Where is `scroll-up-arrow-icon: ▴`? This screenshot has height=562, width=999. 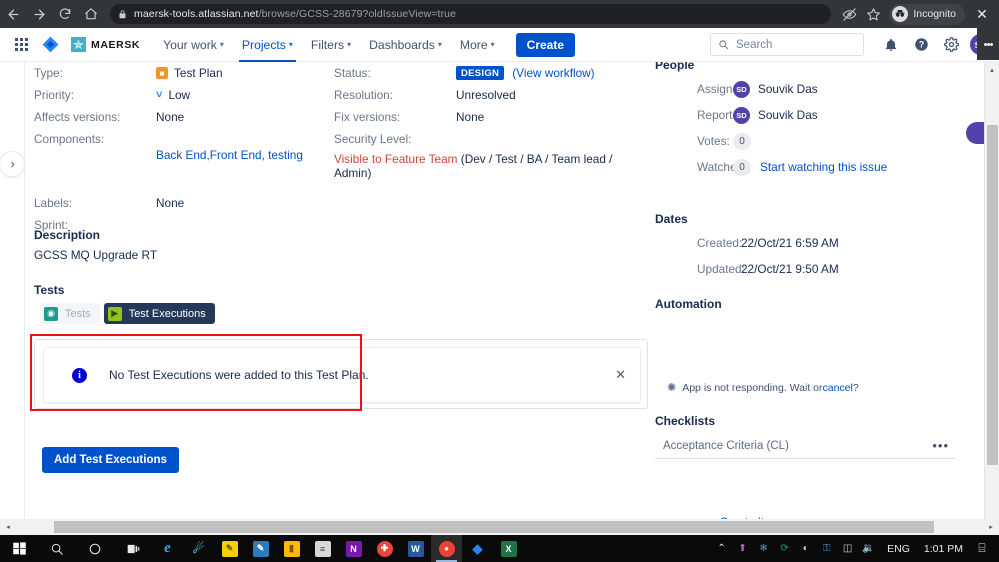
scroll-up-arrow-icon: ▴ is located at coordinates (992, 69).